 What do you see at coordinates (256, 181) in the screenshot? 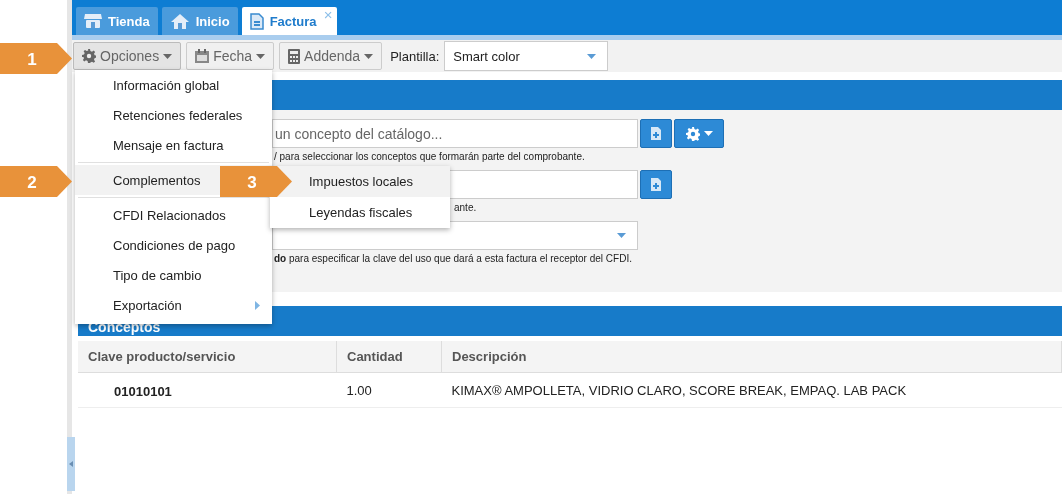
I see `step-tooltip: 3` at bounding box center [256, 181].